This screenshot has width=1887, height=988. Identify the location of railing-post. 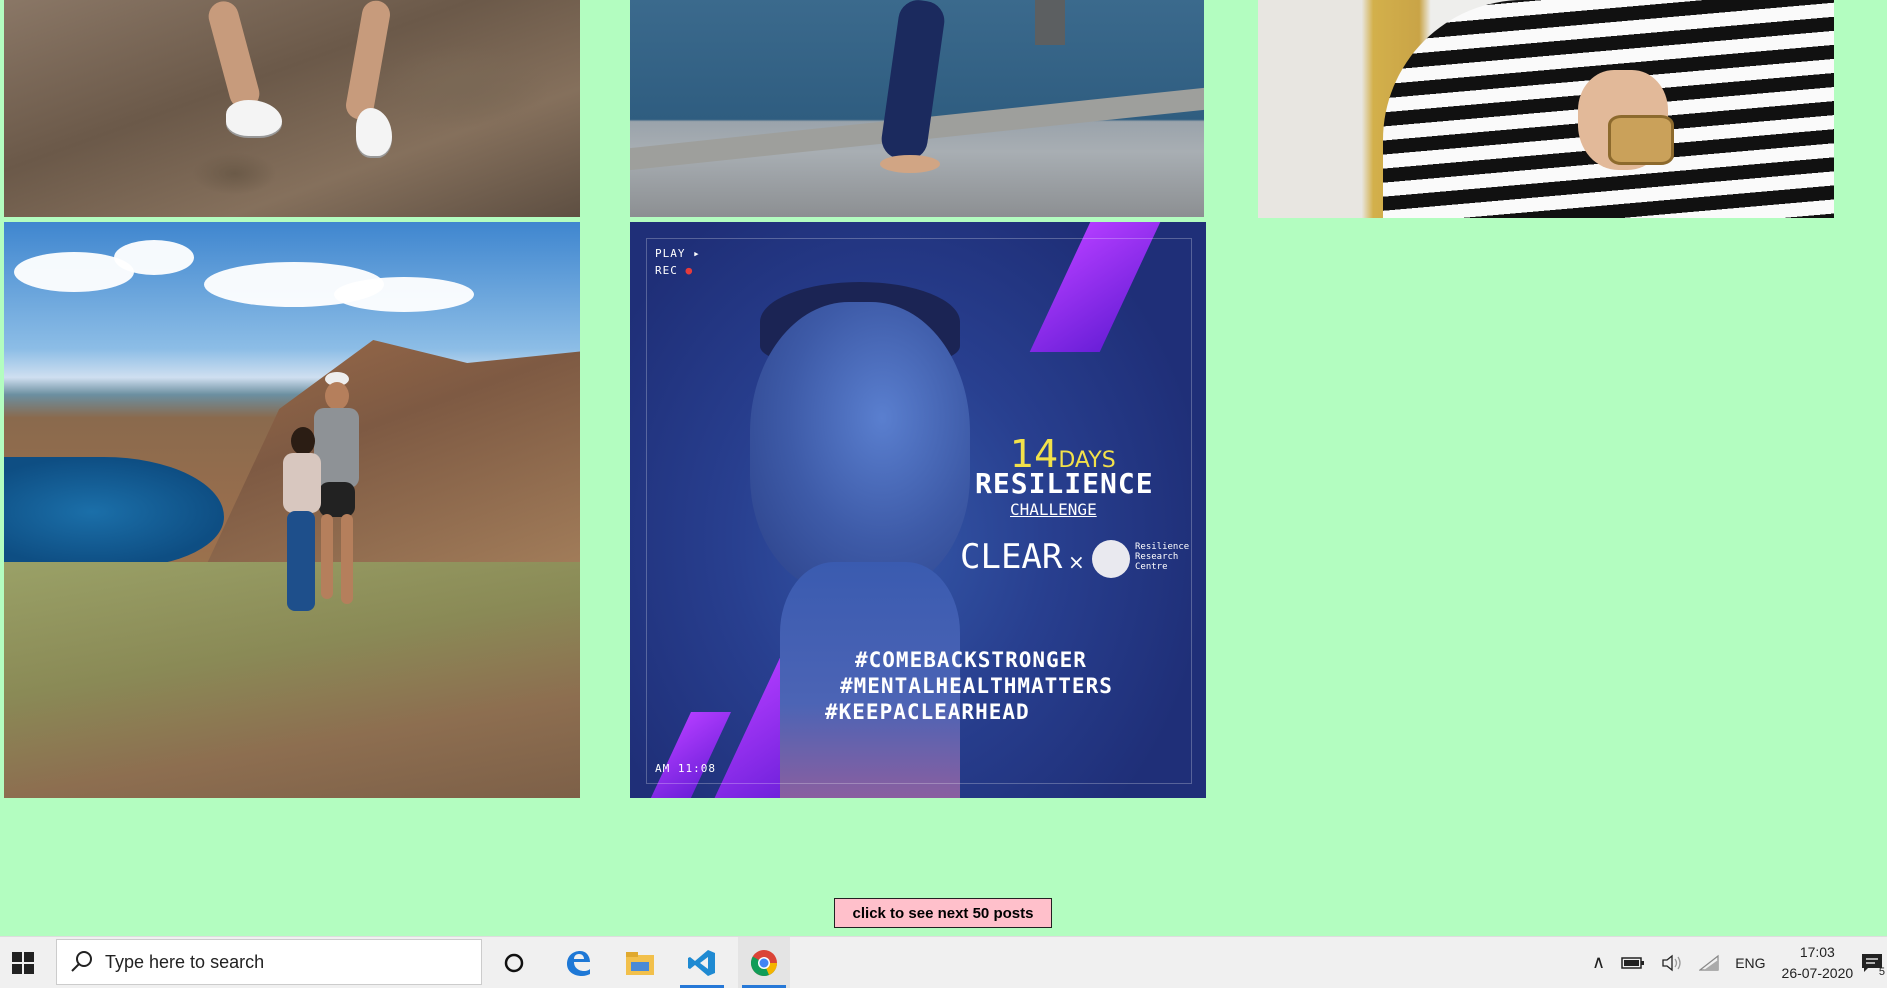
(1050, 22).